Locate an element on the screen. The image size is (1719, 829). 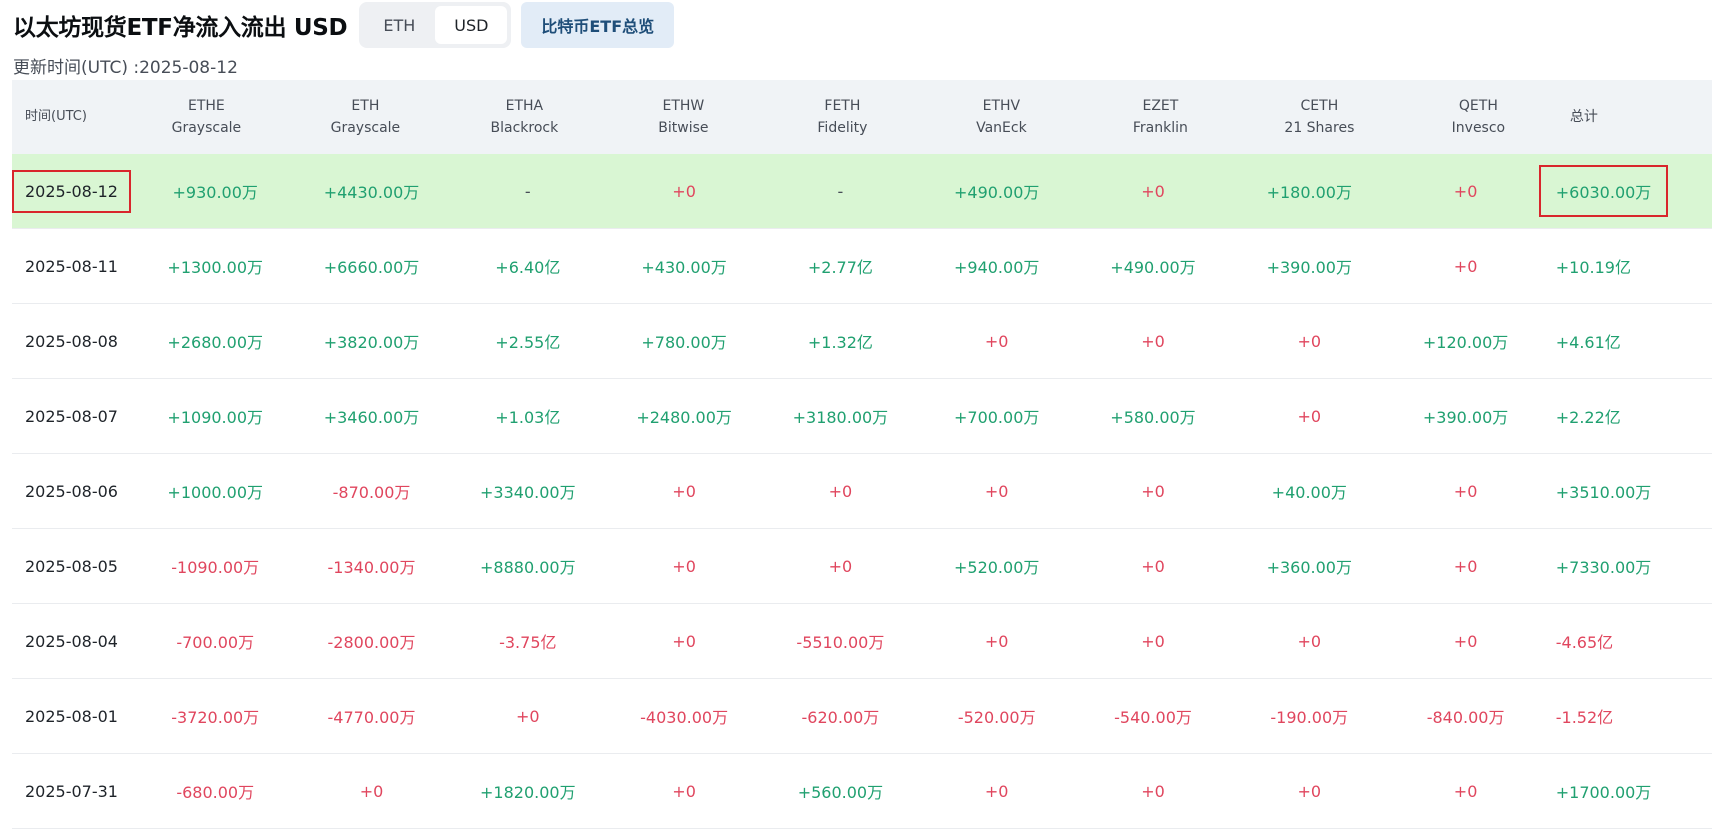
column-issuer: Grayscale is located at coordinates (206, 128).